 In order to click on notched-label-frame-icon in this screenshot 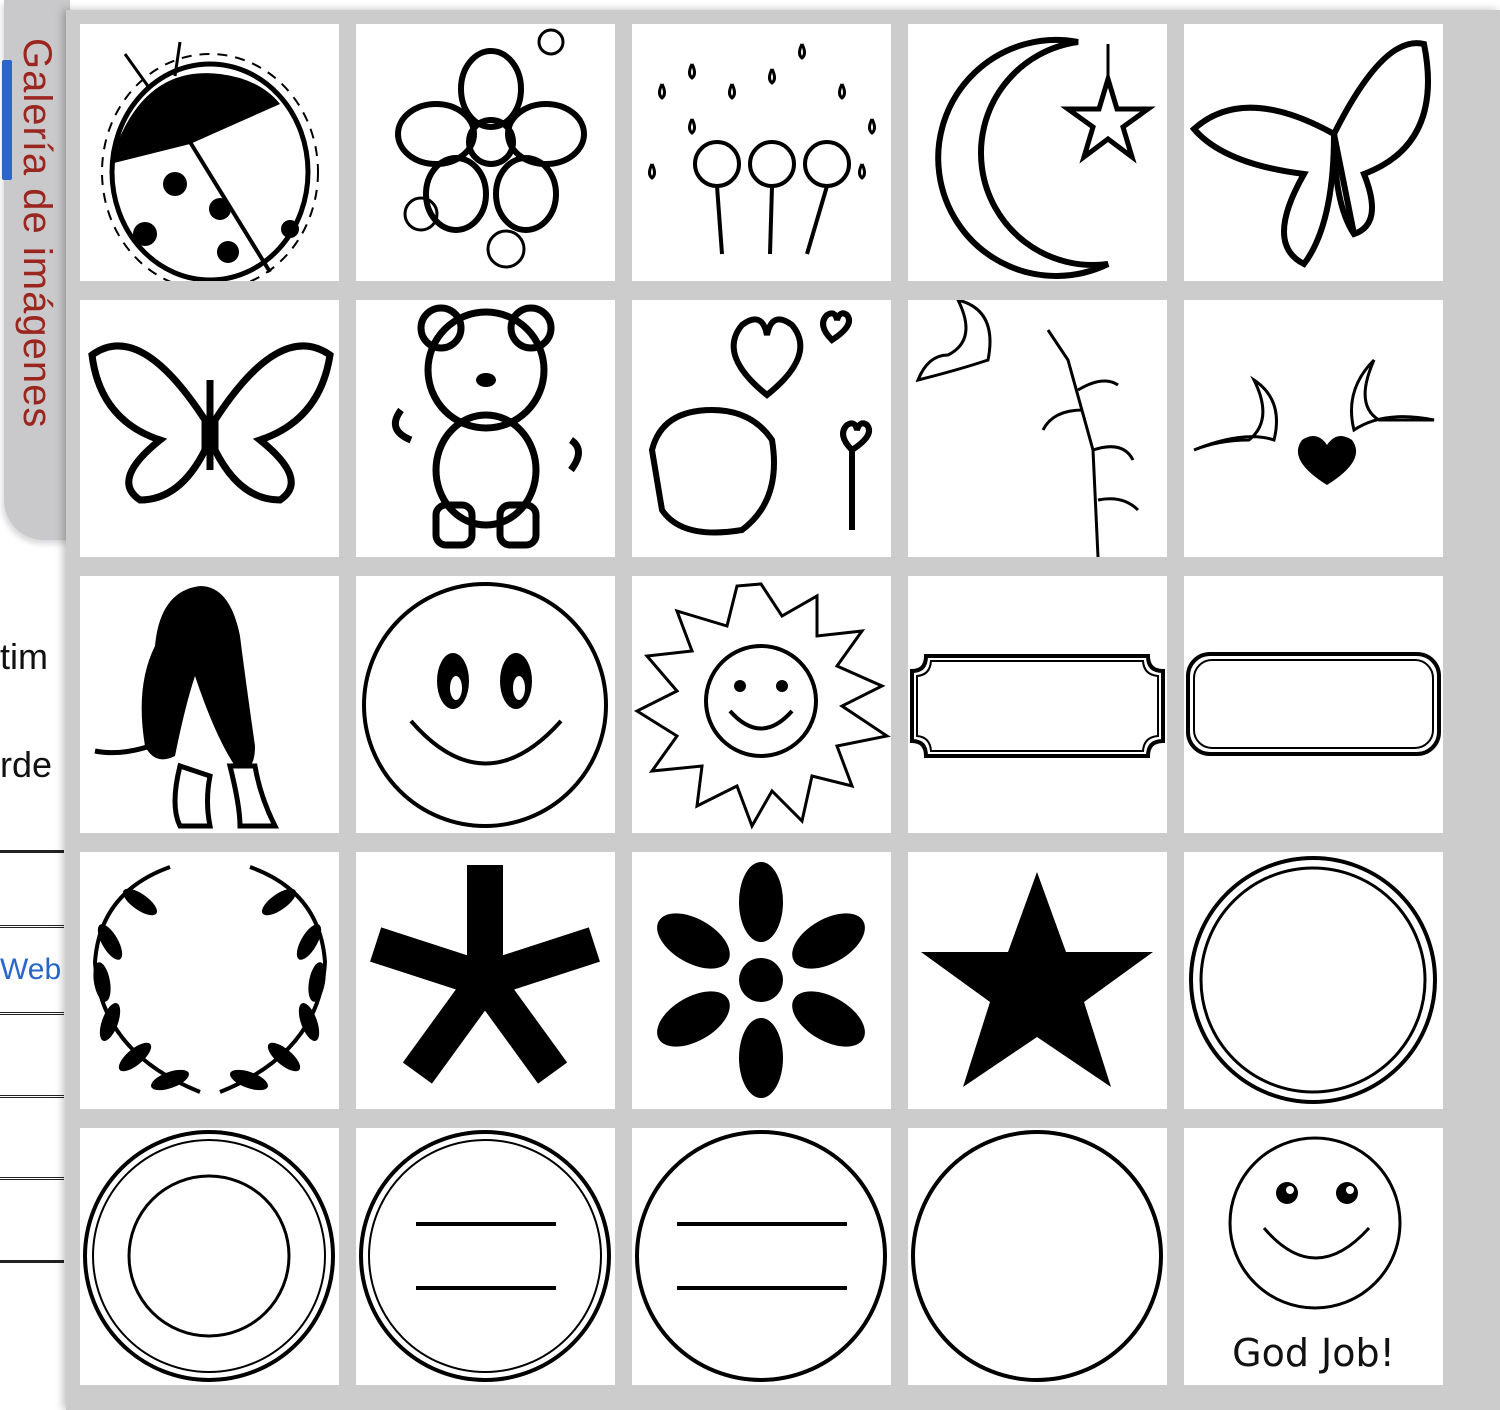, I will do `click(1037, 706)`.